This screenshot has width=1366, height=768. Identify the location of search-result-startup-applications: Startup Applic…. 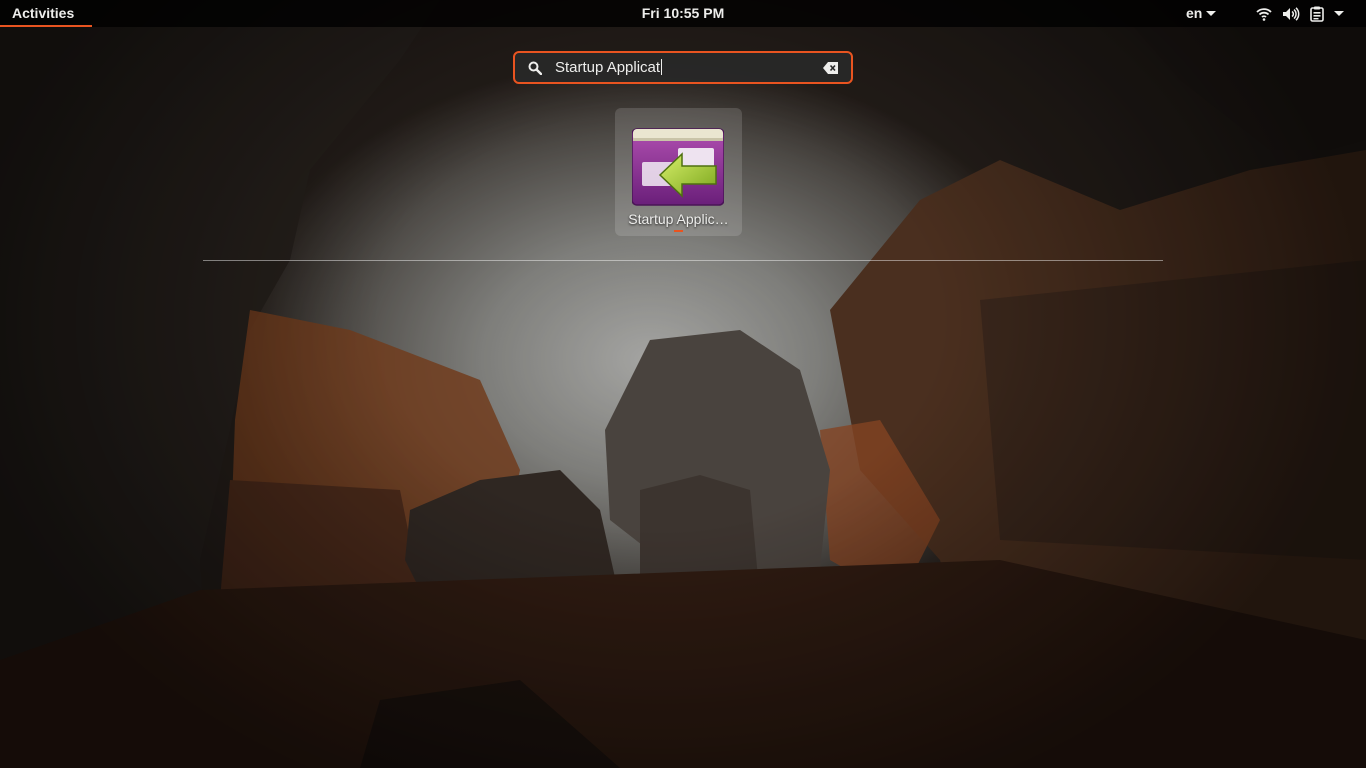
(678, 172).